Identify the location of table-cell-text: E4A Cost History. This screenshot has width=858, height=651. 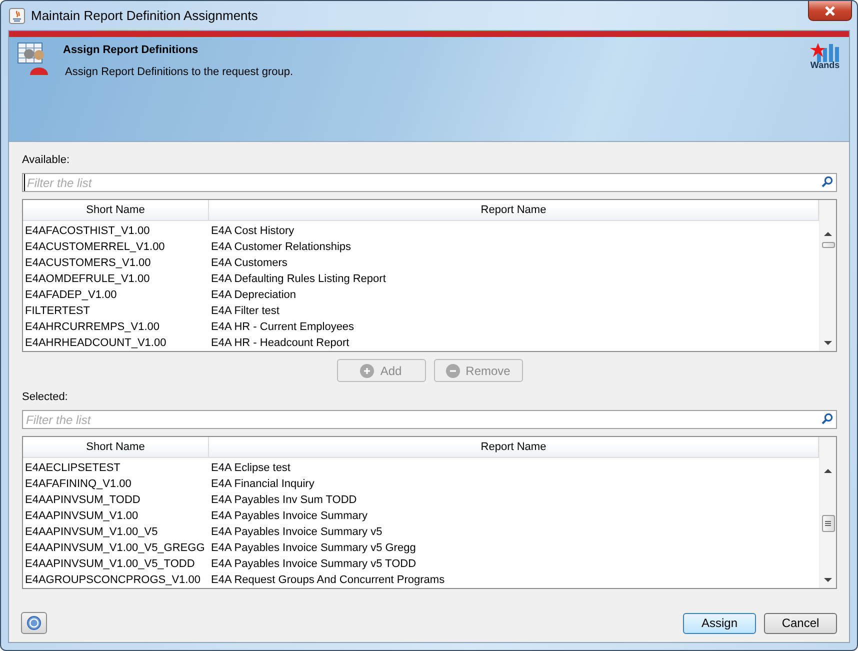
(253, 231).